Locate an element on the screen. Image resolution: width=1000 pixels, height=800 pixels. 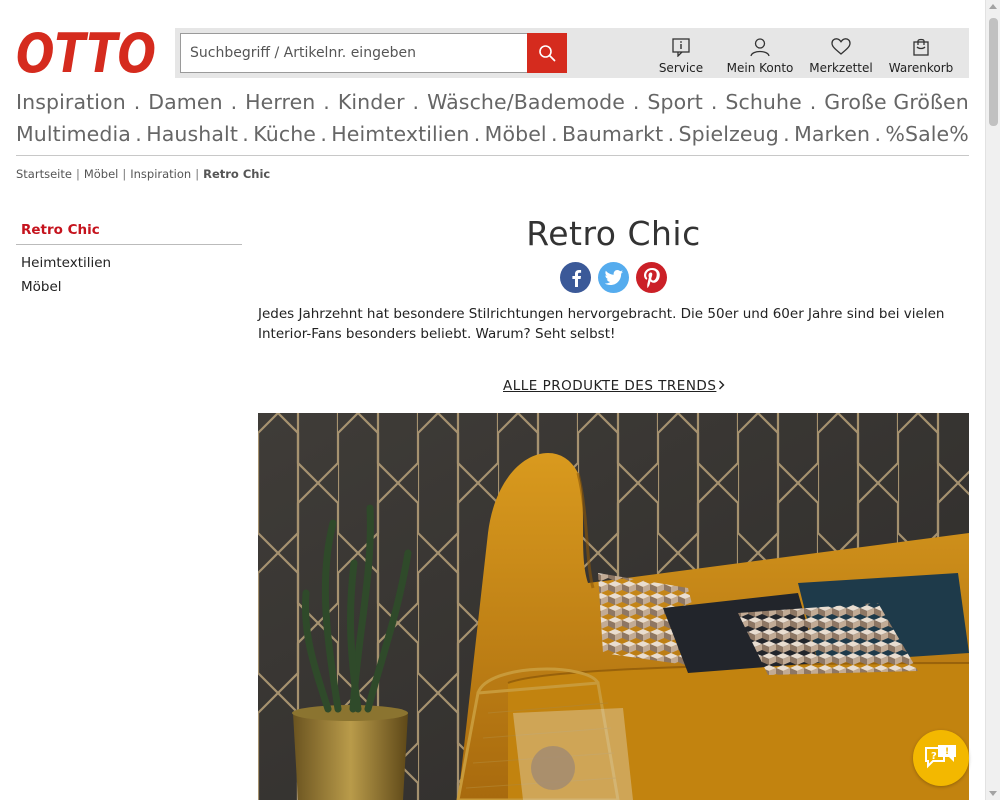
page-title: Retro Chic is located at coordinates (613, 233).